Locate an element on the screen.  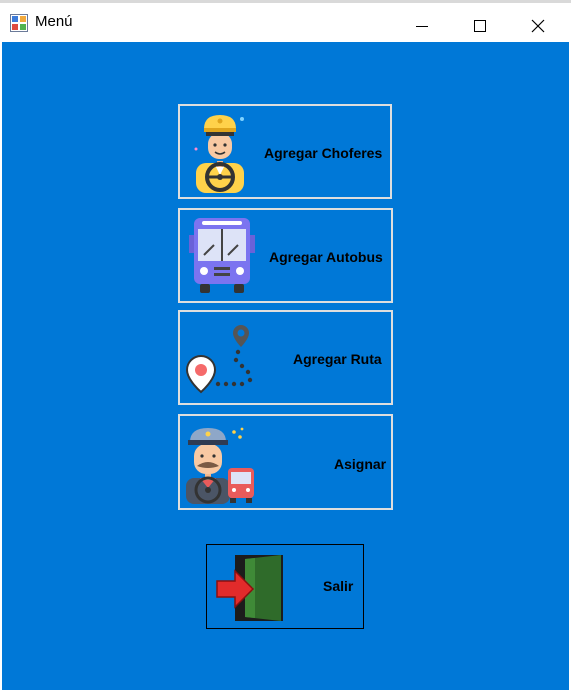
minimize-icon is located at coordinates (422, 26).